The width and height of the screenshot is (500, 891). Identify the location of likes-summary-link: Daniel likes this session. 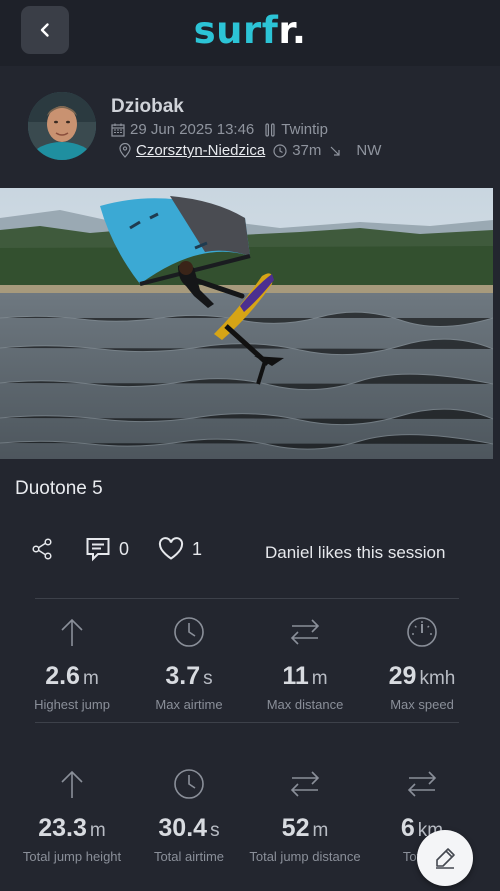
(355, 553).